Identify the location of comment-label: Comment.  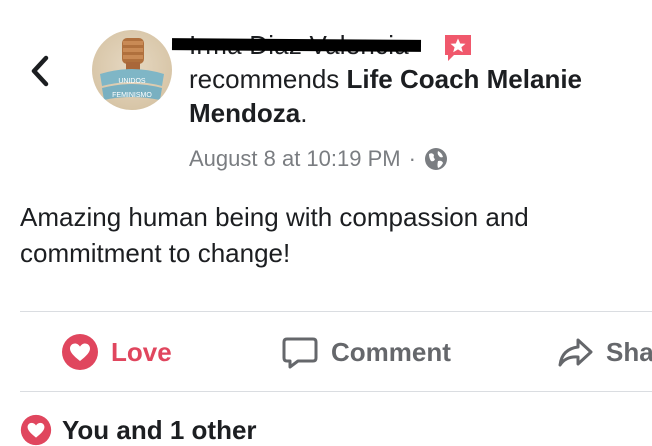
(391, 351).